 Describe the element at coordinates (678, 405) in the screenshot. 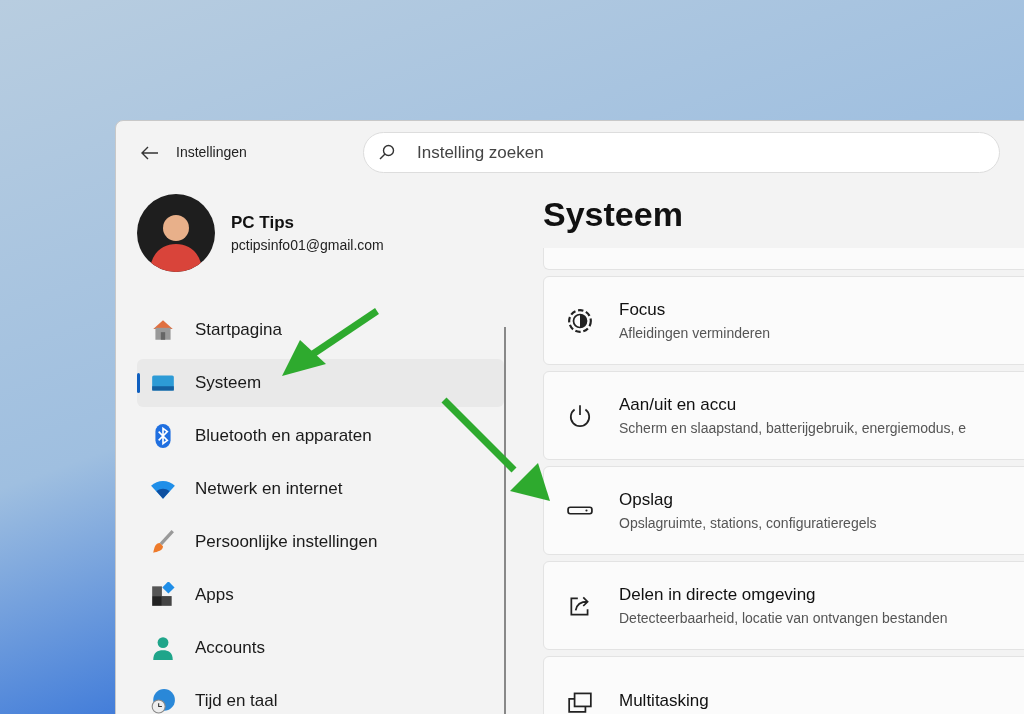

I see `card-title: Aan/uit en accu` at that location.